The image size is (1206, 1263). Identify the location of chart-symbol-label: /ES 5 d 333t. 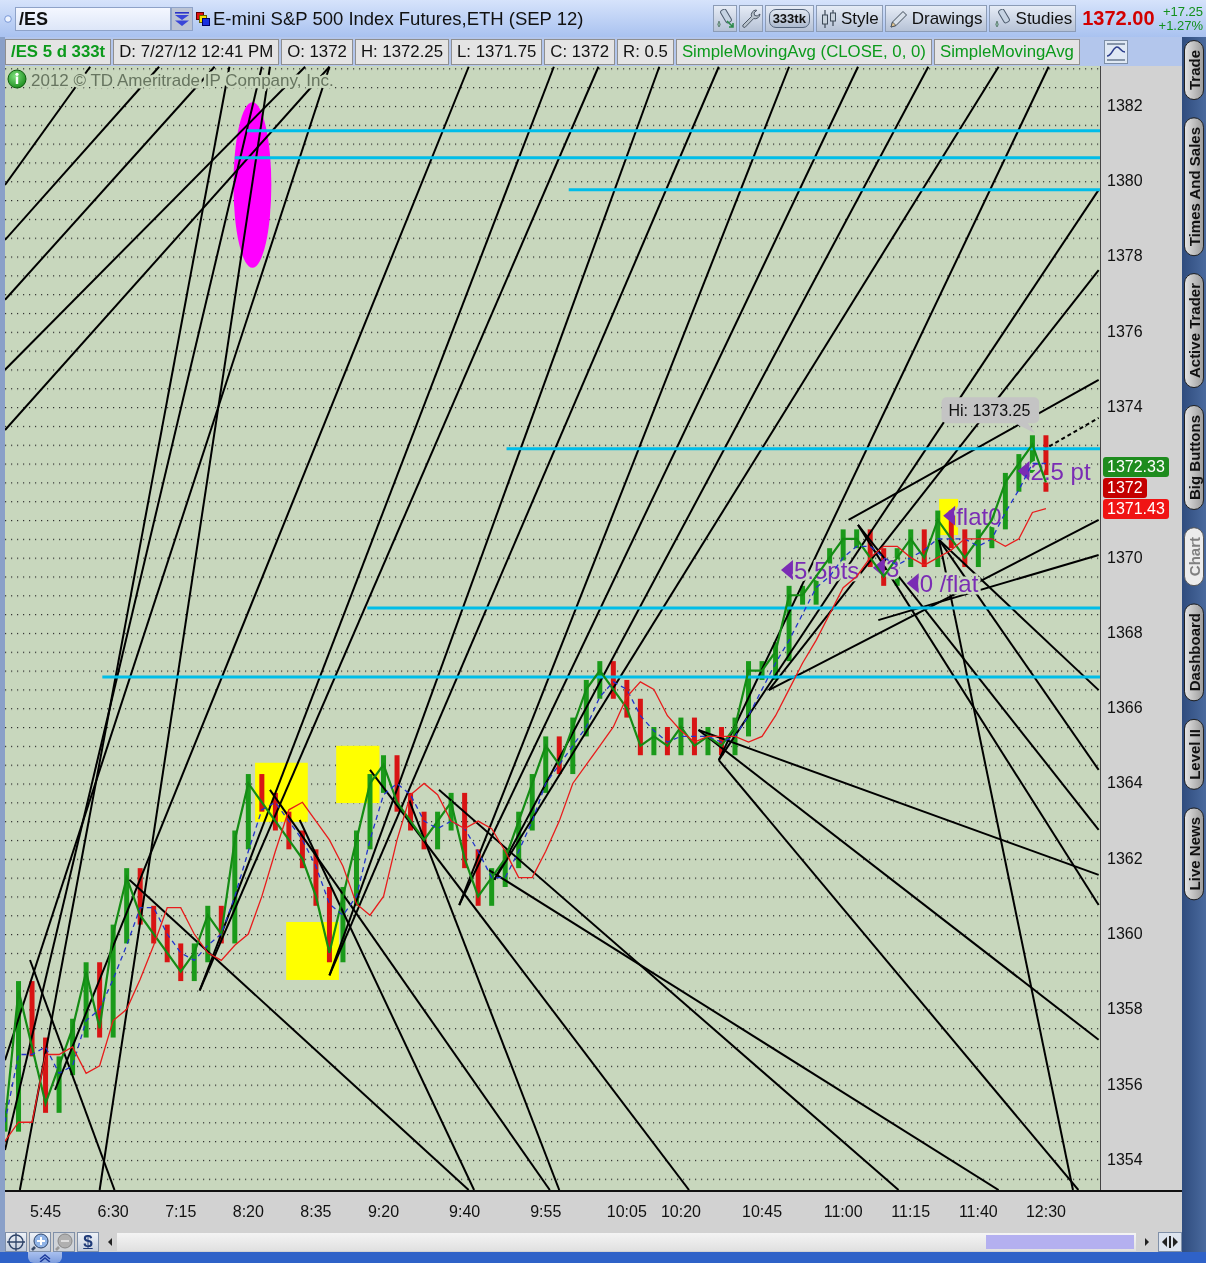
(58, 51).